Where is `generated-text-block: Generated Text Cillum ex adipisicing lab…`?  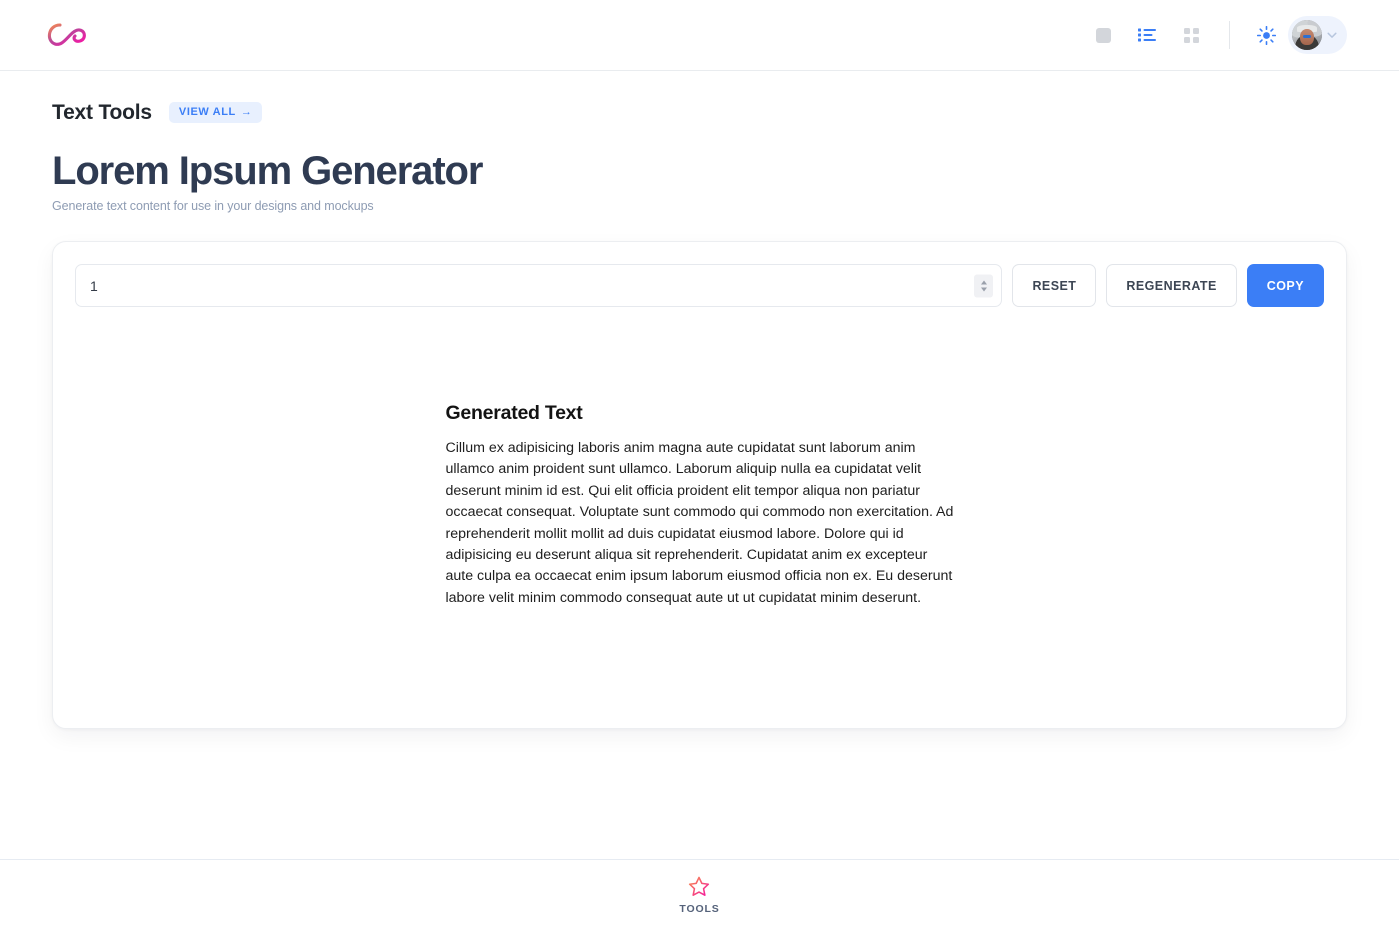 generated-text-block: Generated Text Cillum ex adipisicing lab… is located at coordinates (700, 505).